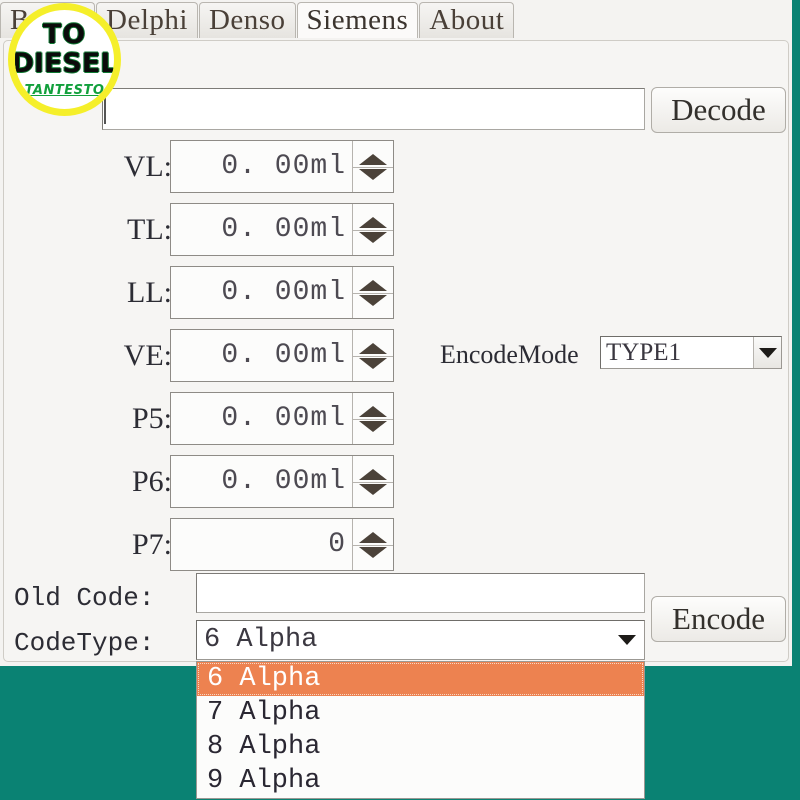 Image resolution: width=800 pixels, height=800 pixels. What do you see at coordinates (151, 481) in the screenshot?
I see `spinner-label-p6: P6:` at bounding box center [151, 481].